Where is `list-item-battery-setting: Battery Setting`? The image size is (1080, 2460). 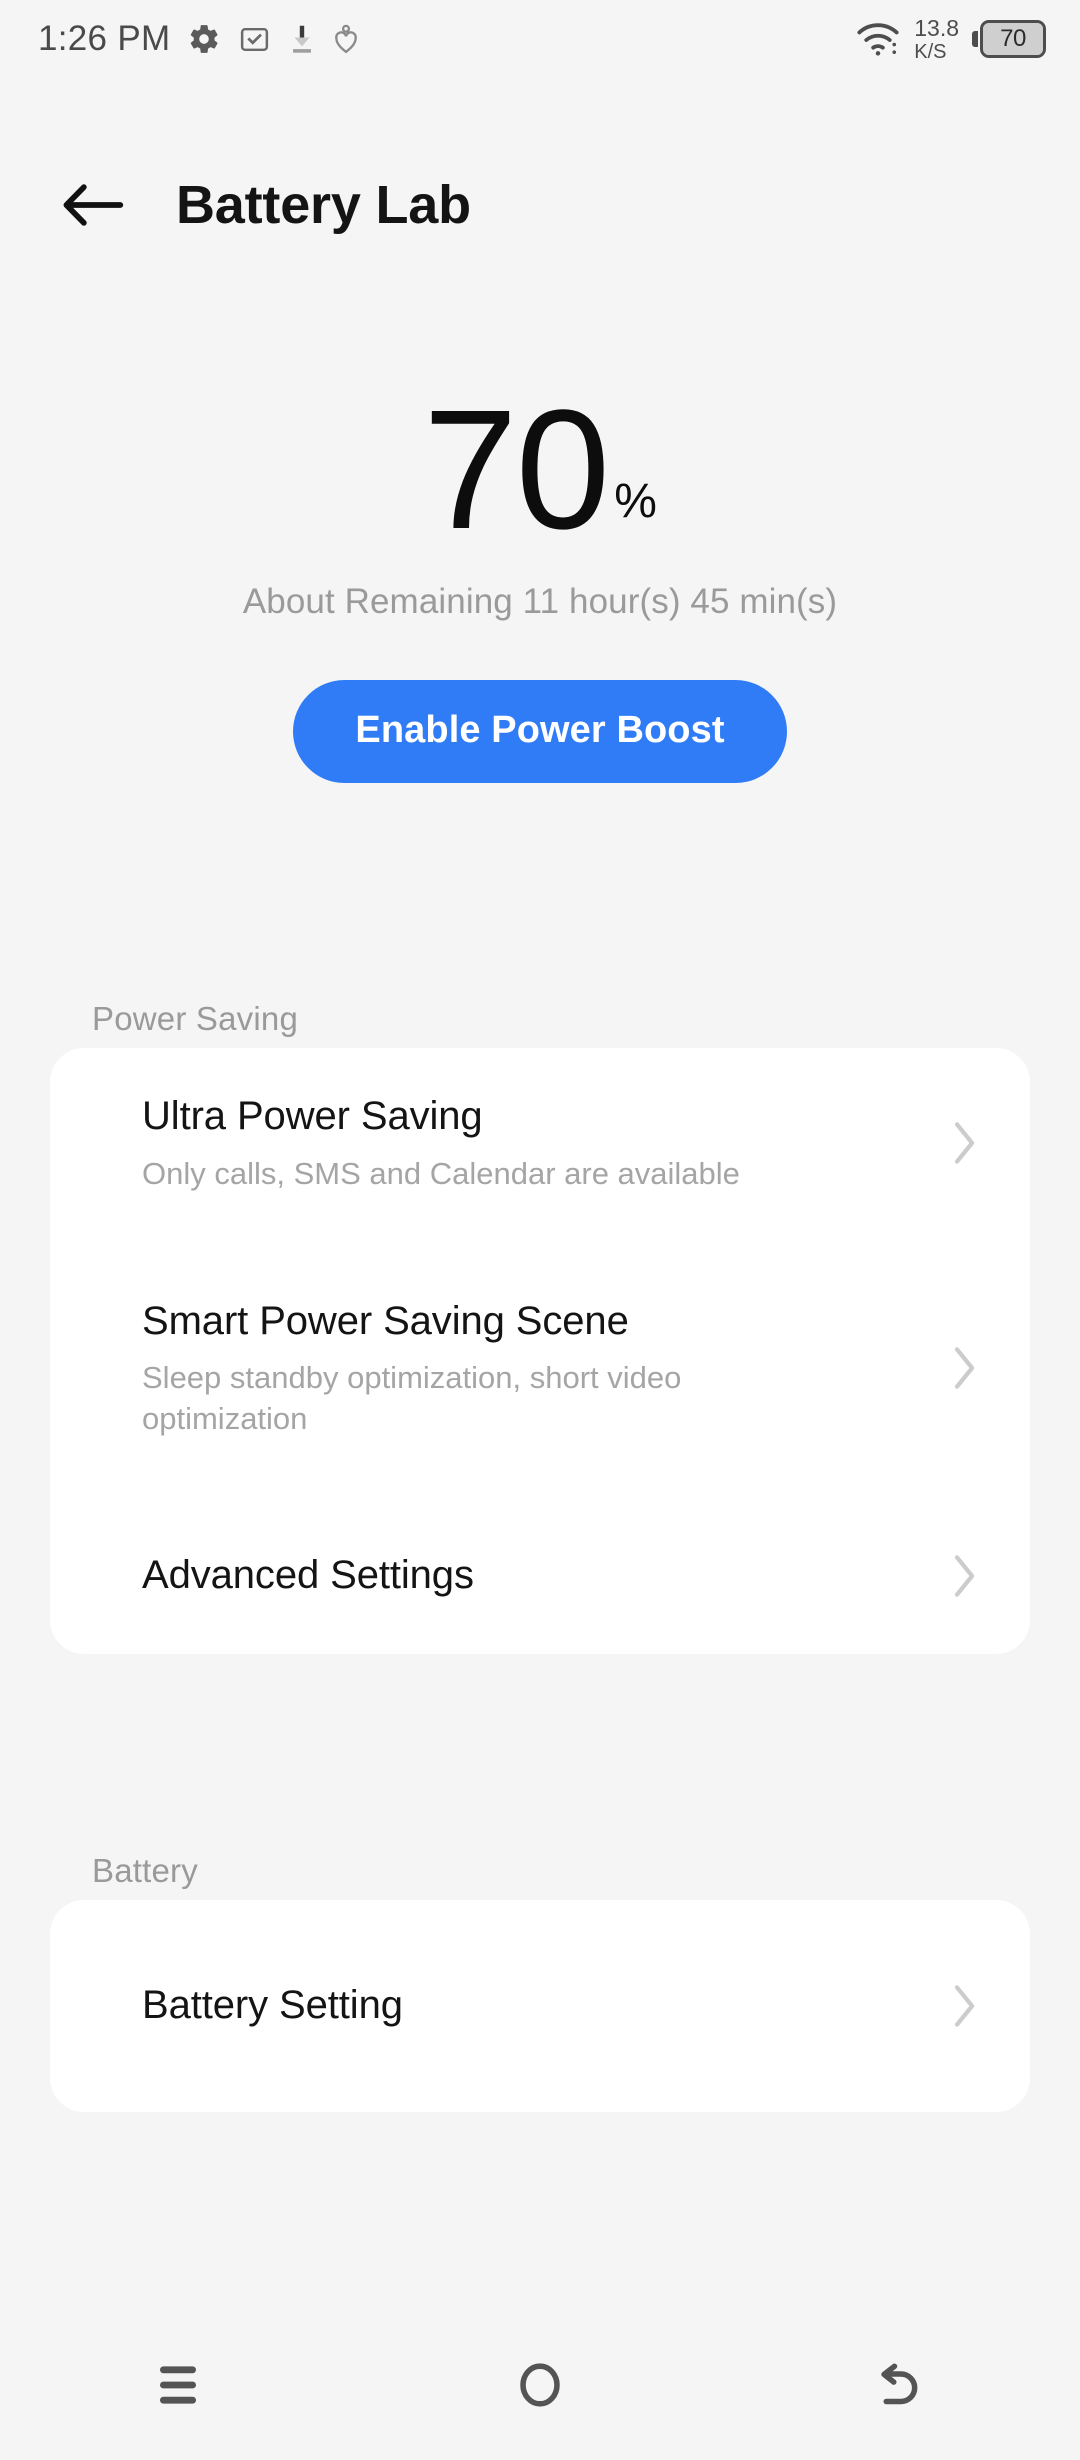
list-item-battery-setting: Battery Setting is located at coordinates (540, 2006).